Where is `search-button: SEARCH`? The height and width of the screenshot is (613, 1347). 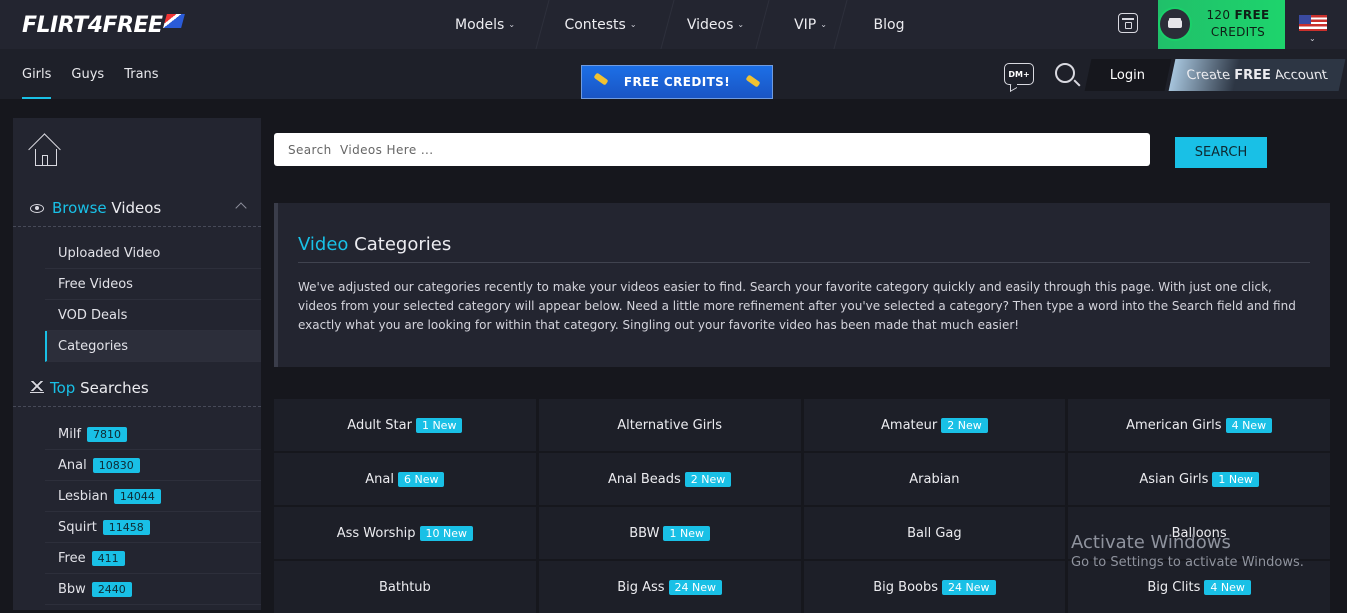
search-button: SEARCH is located at coordinates (1221, 152).